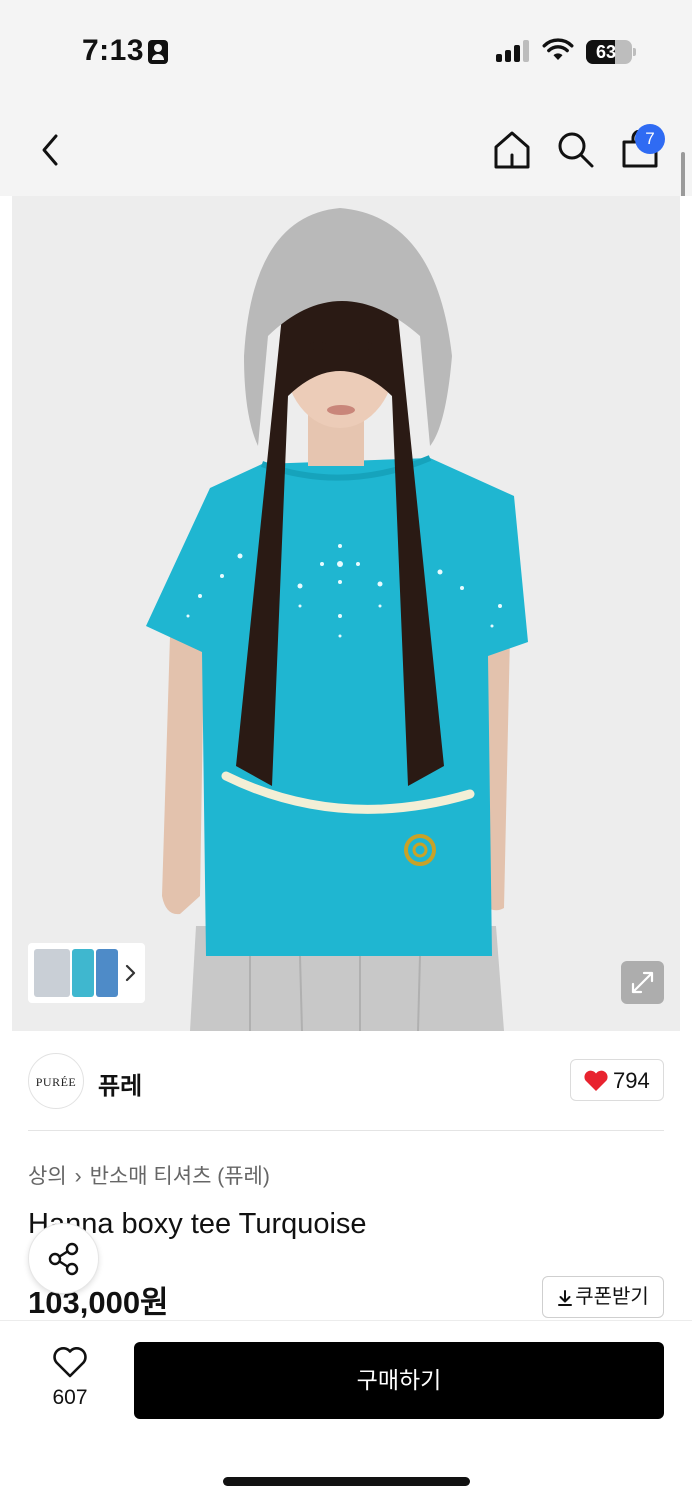 The width and height of the screenshot is (692, 1500). I want to click on download-icon, so click(565, 1297).